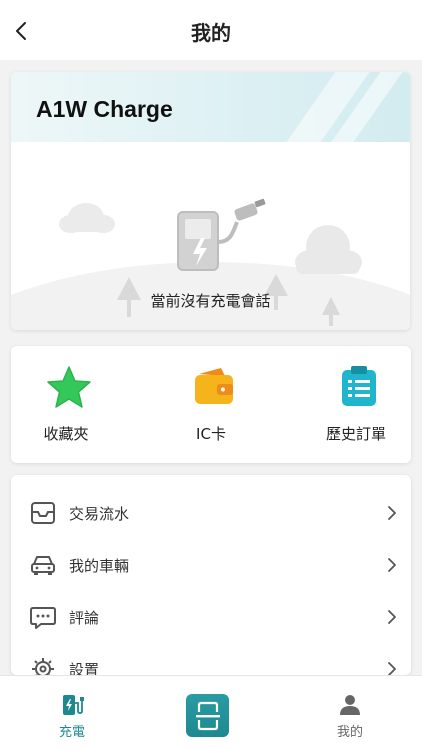 The image size is (422, 750). I want to click on favorites-label: 收藏夾, so click(66, 434).